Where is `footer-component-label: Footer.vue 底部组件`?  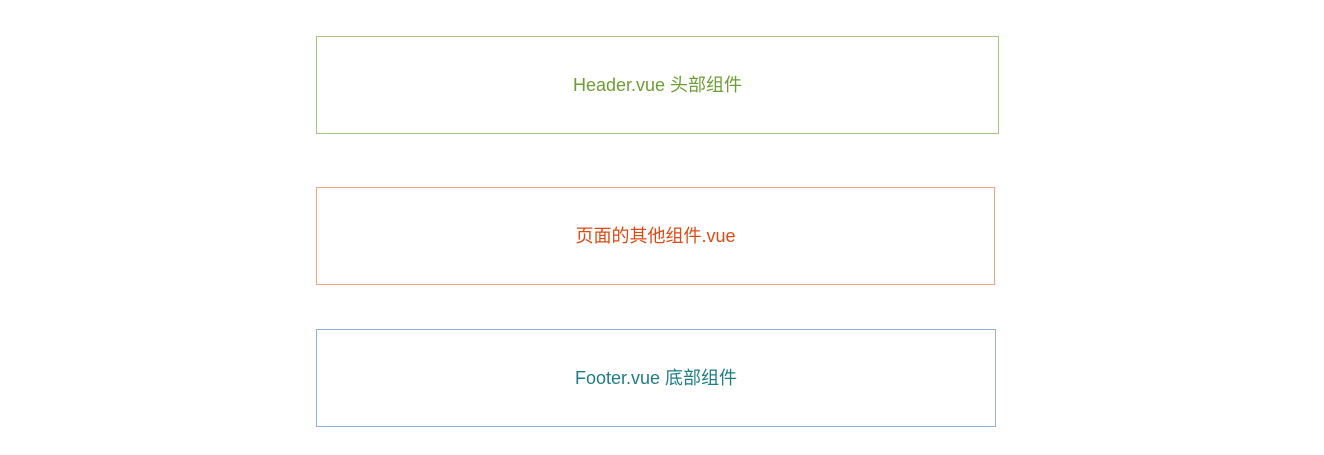
footer-component-label: Footer.vue 底部组件 is located at coordinates (656, 378).